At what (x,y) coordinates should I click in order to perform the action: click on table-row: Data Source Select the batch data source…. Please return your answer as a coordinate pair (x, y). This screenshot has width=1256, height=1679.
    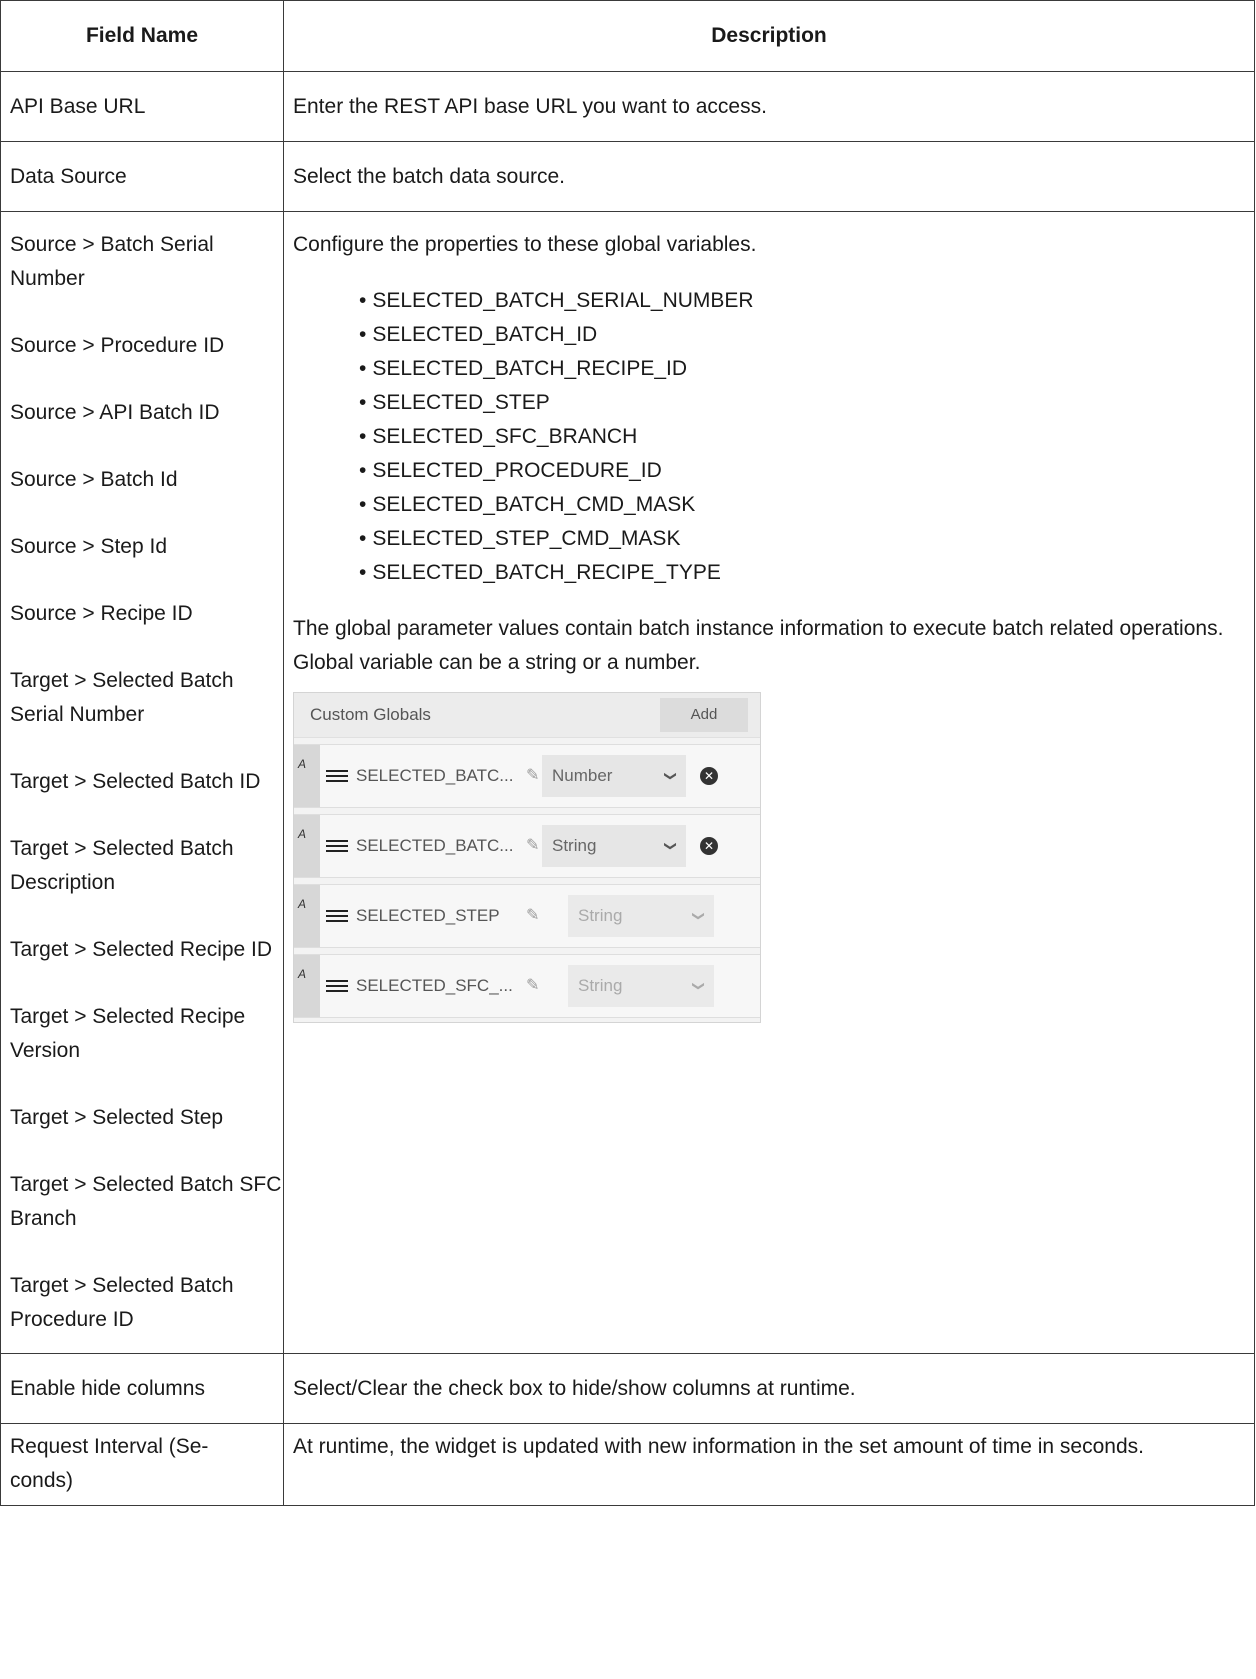
    Looking at the image, I should click on (627, 176).